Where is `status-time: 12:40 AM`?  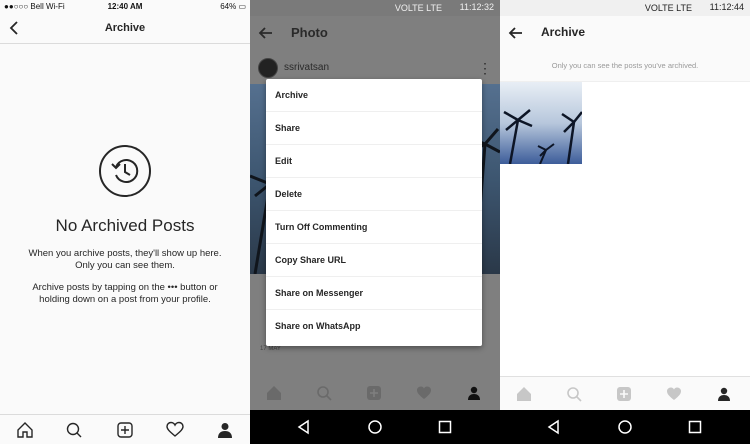 status-time: 12:40 AM is located at coordinates (125, 6).